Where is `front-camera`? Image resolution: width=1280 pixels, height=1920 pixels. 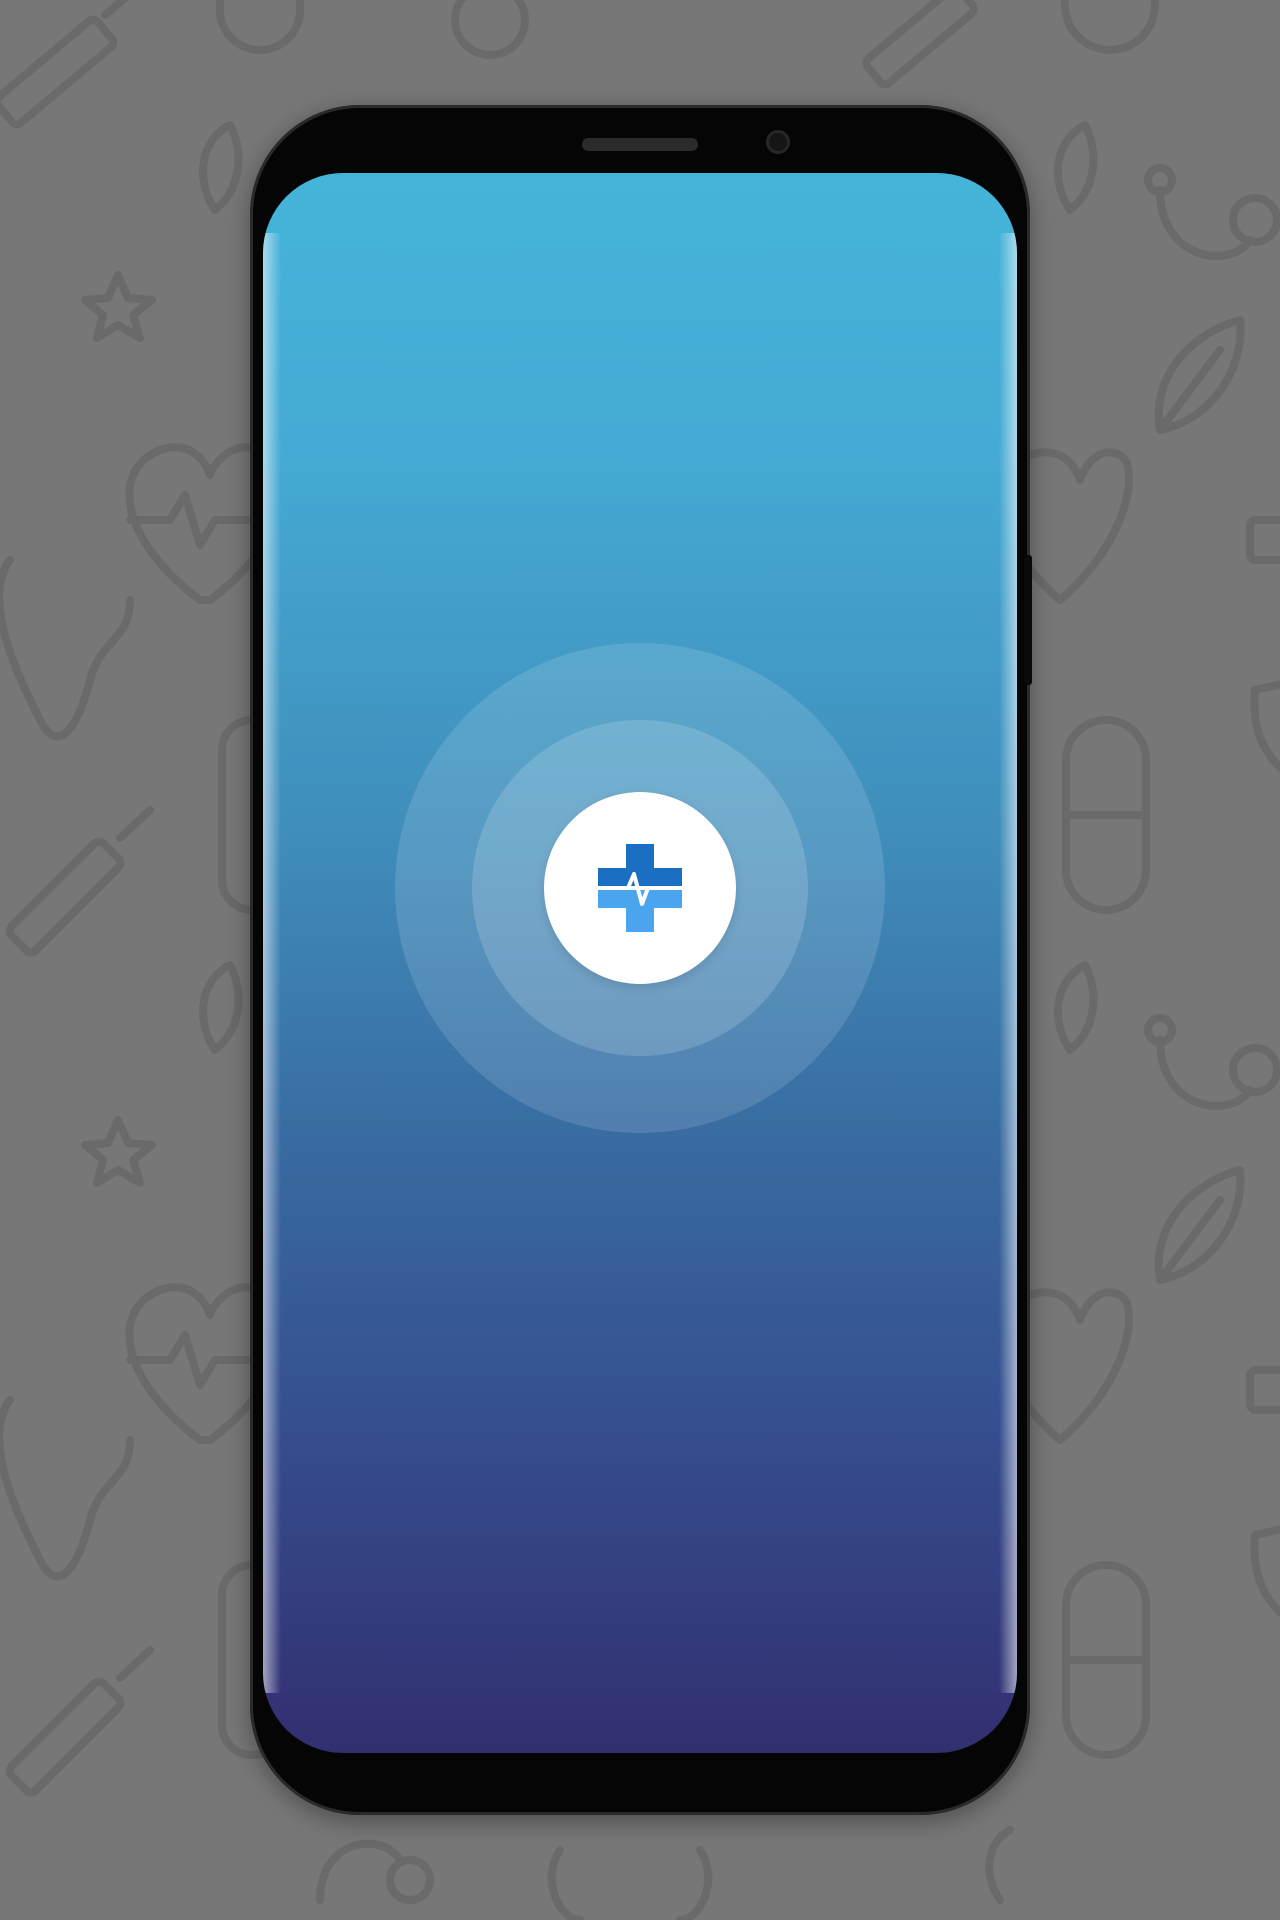 front-camera is located at coordinates (778, 142).